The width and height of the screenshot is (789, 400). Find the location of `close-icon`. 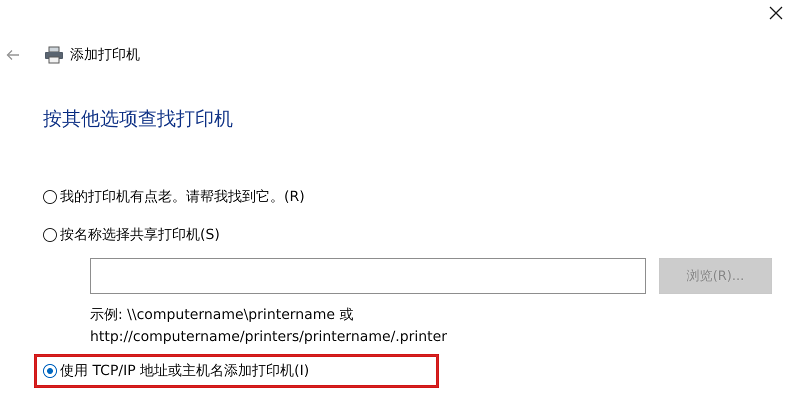

close-icon is located at coordinates (776, 13).